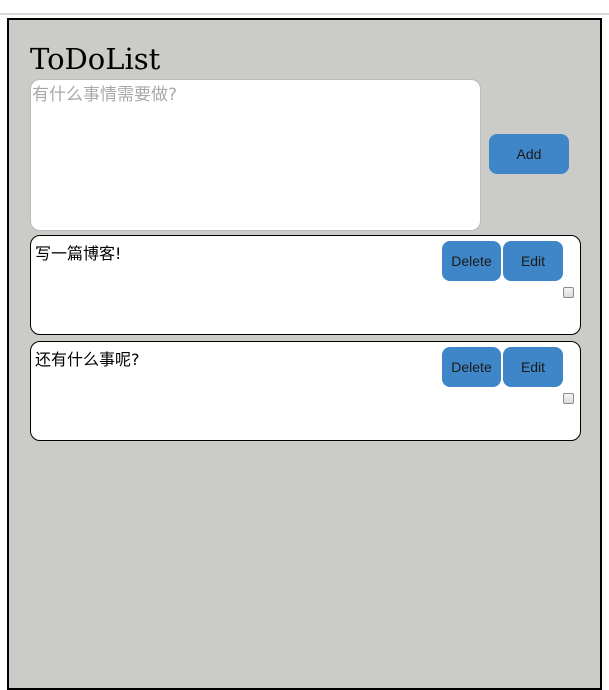 The image size is (609, 690). What do you see at coordinates (78, 253) in the screenshot?
I see `todo-text: 写一篇博客!` at bounding box center [78, 253].